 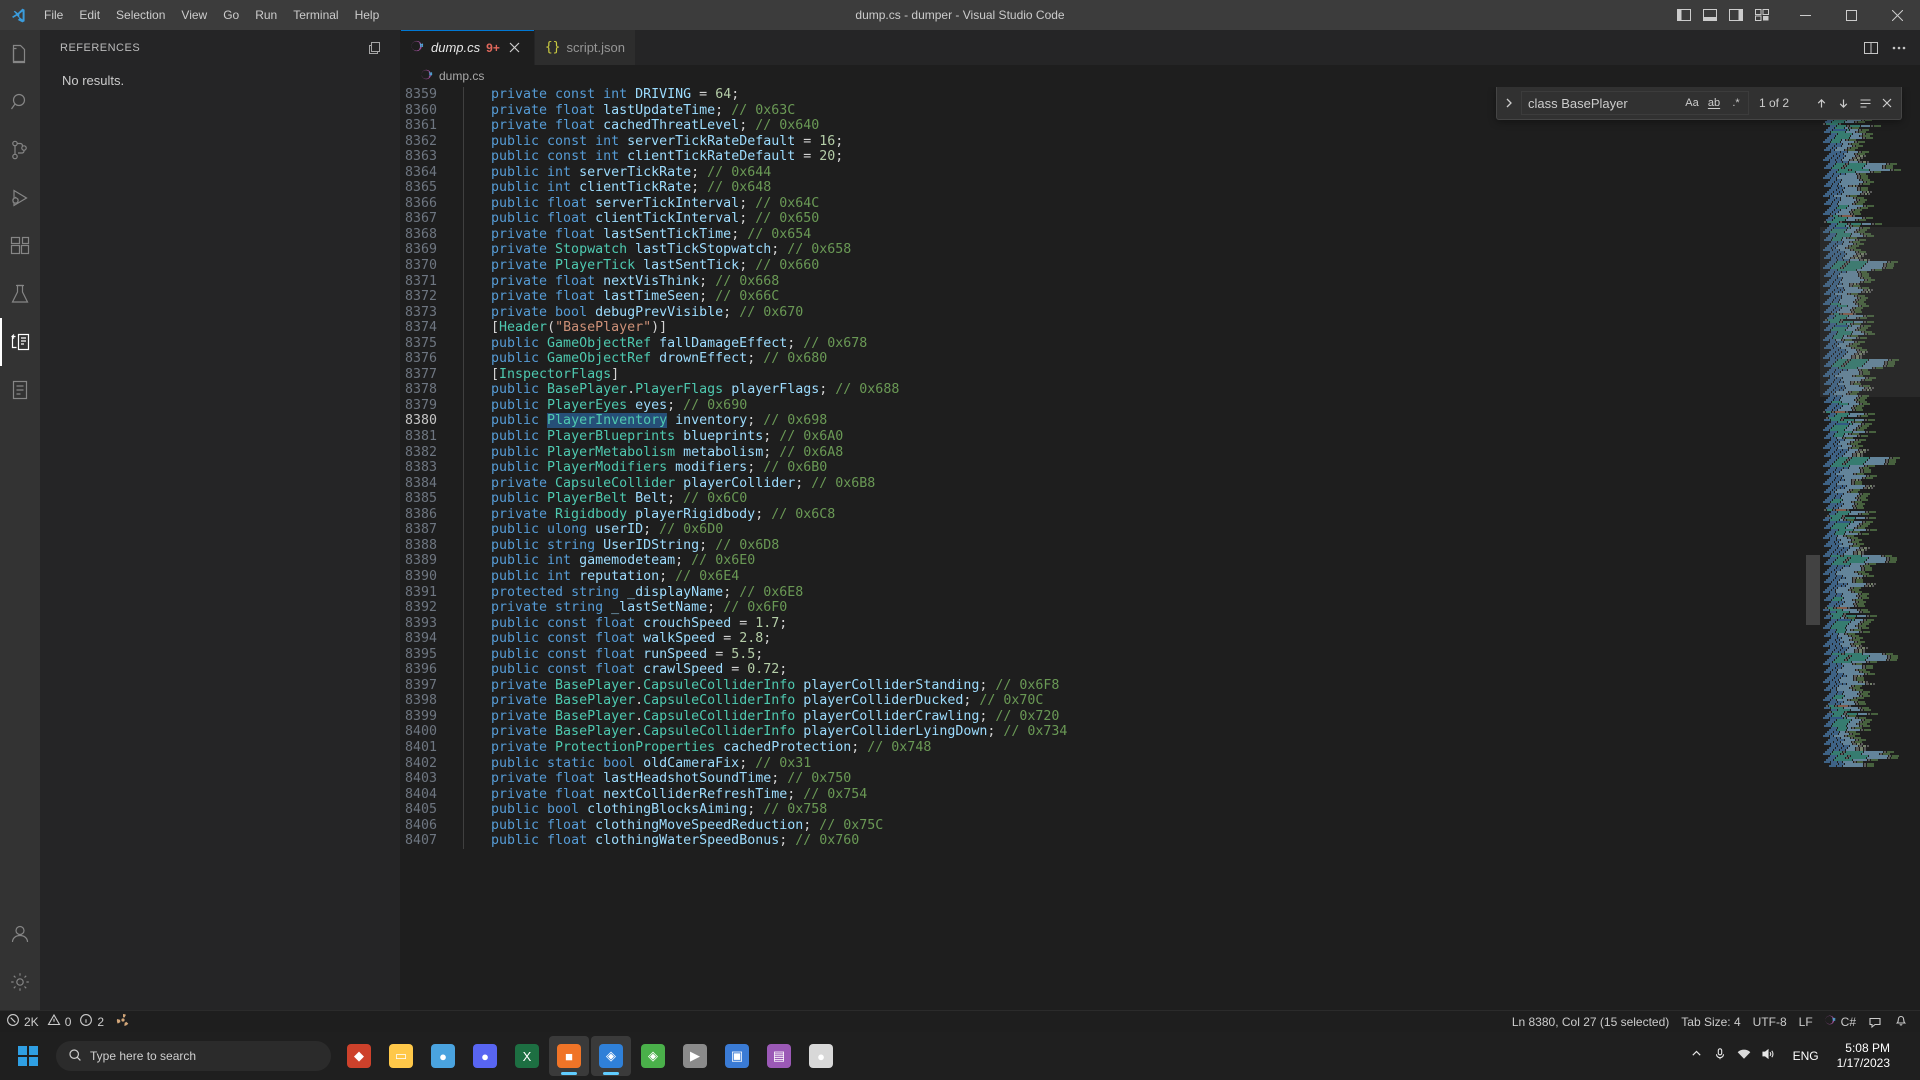 I want to click on code-line: 8379 public PlayerEyes eyes; // 0x690, so click(x=1110, y=405).